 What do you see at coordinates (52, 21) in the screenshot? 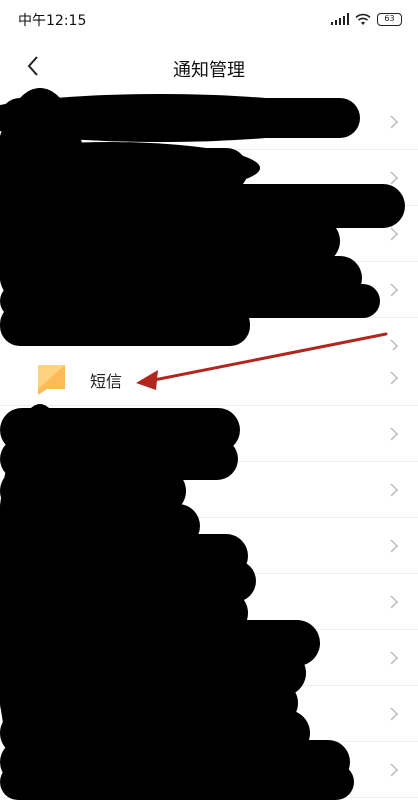
I see `status-time: 中午12:15` at bounding box center [52, 21].